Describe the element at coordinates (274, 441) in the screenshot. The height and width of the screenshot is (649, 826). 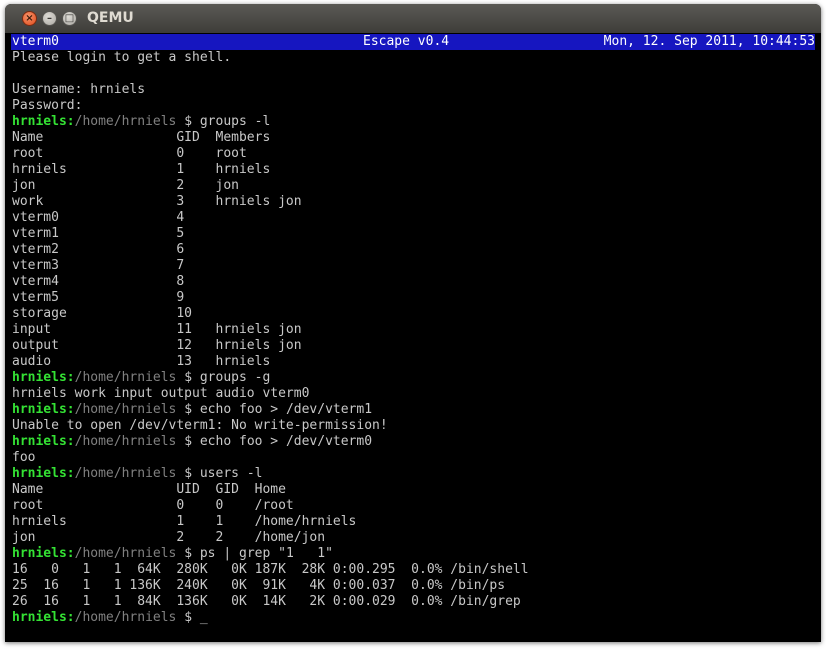
I see `command-text: $ echo foo > /dev/vterm0` at that location.